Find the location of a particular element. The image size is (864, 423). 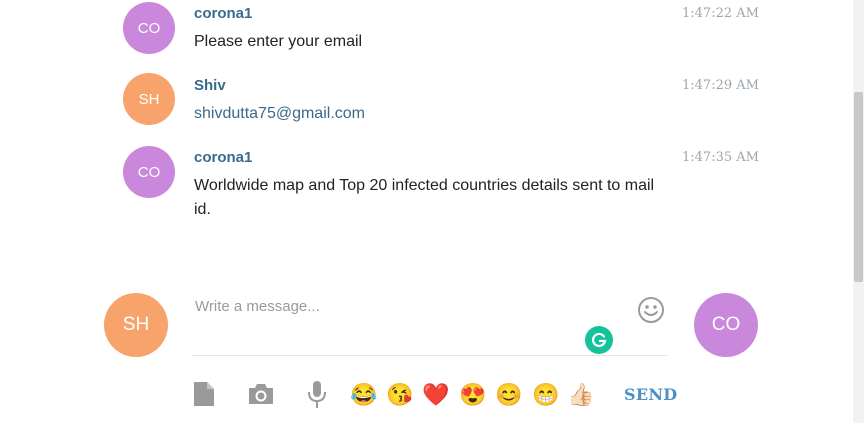

emoji-picker-icon is located at coordinates (651, 310).